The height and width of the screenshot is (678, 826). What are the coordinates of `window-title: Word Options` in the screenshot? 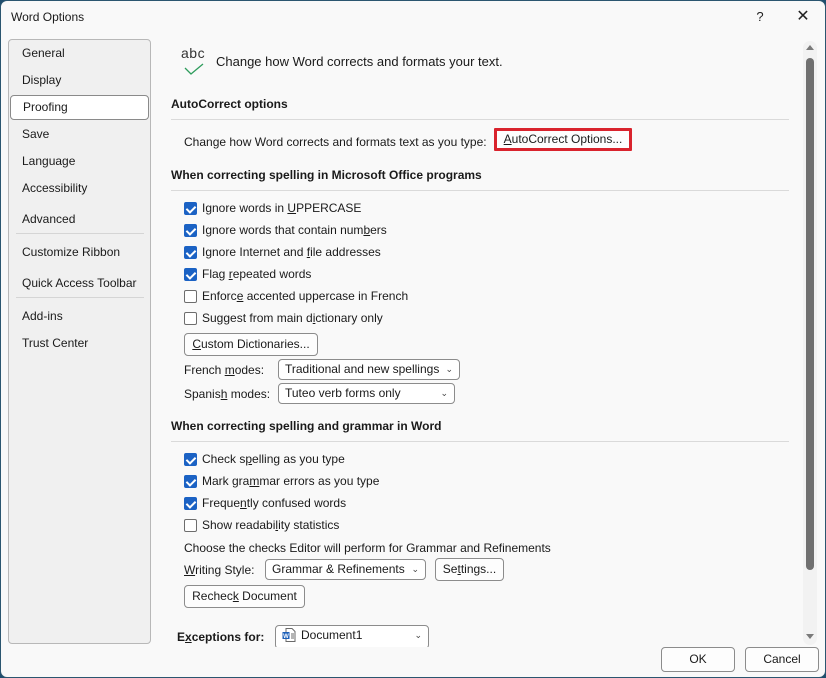 It's located at (48, 17).